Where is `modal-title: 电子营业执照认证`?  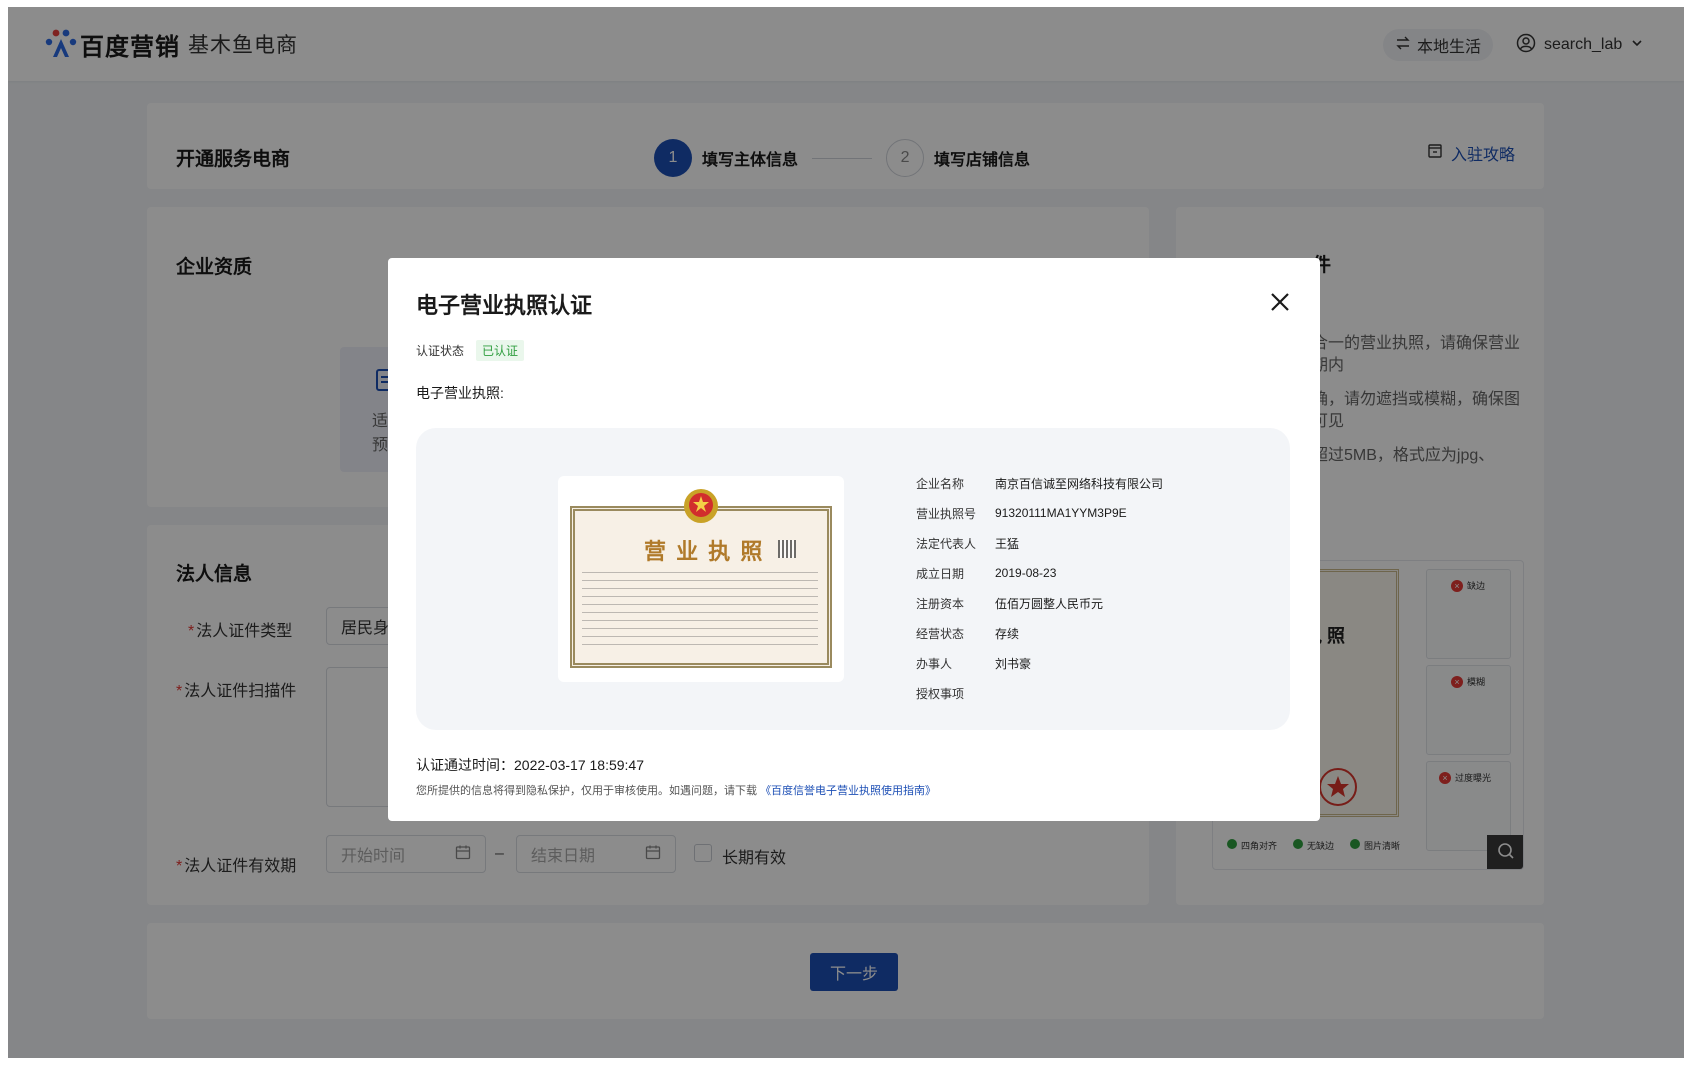
modal-title: 电子营业执照认证 is located at coordinates (504, 305).